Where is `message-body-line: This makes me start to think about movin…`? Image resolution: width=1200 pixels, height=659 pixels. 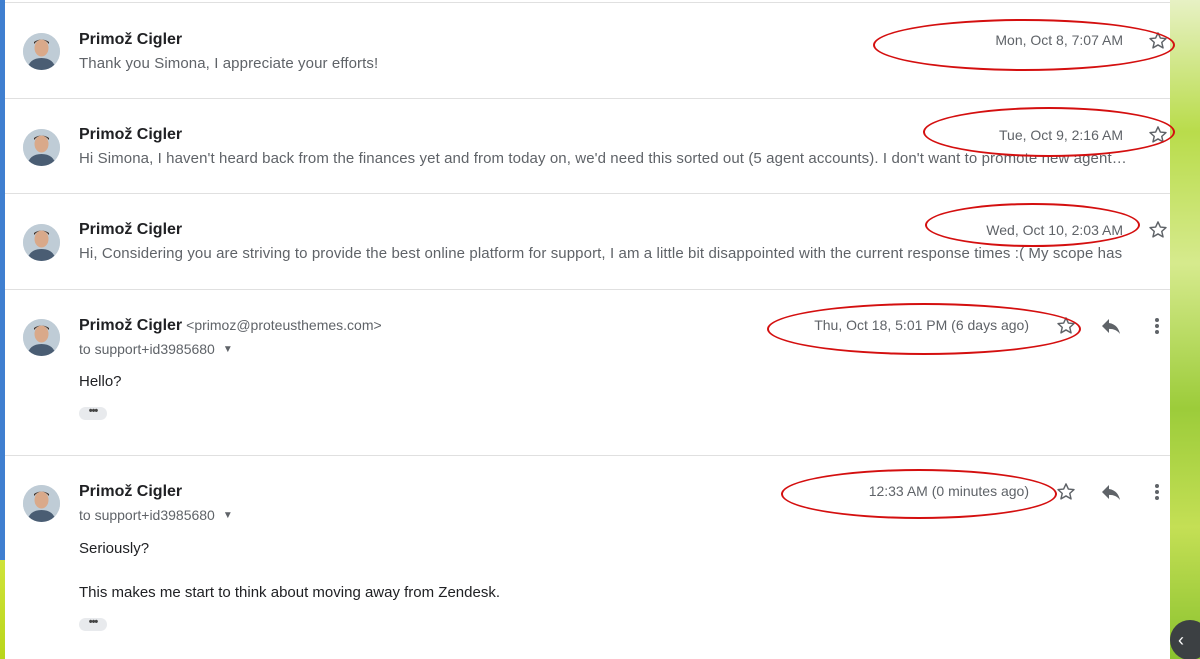 message-body-line: This makes me start to think about movin… is located at coordinates (290, 592).